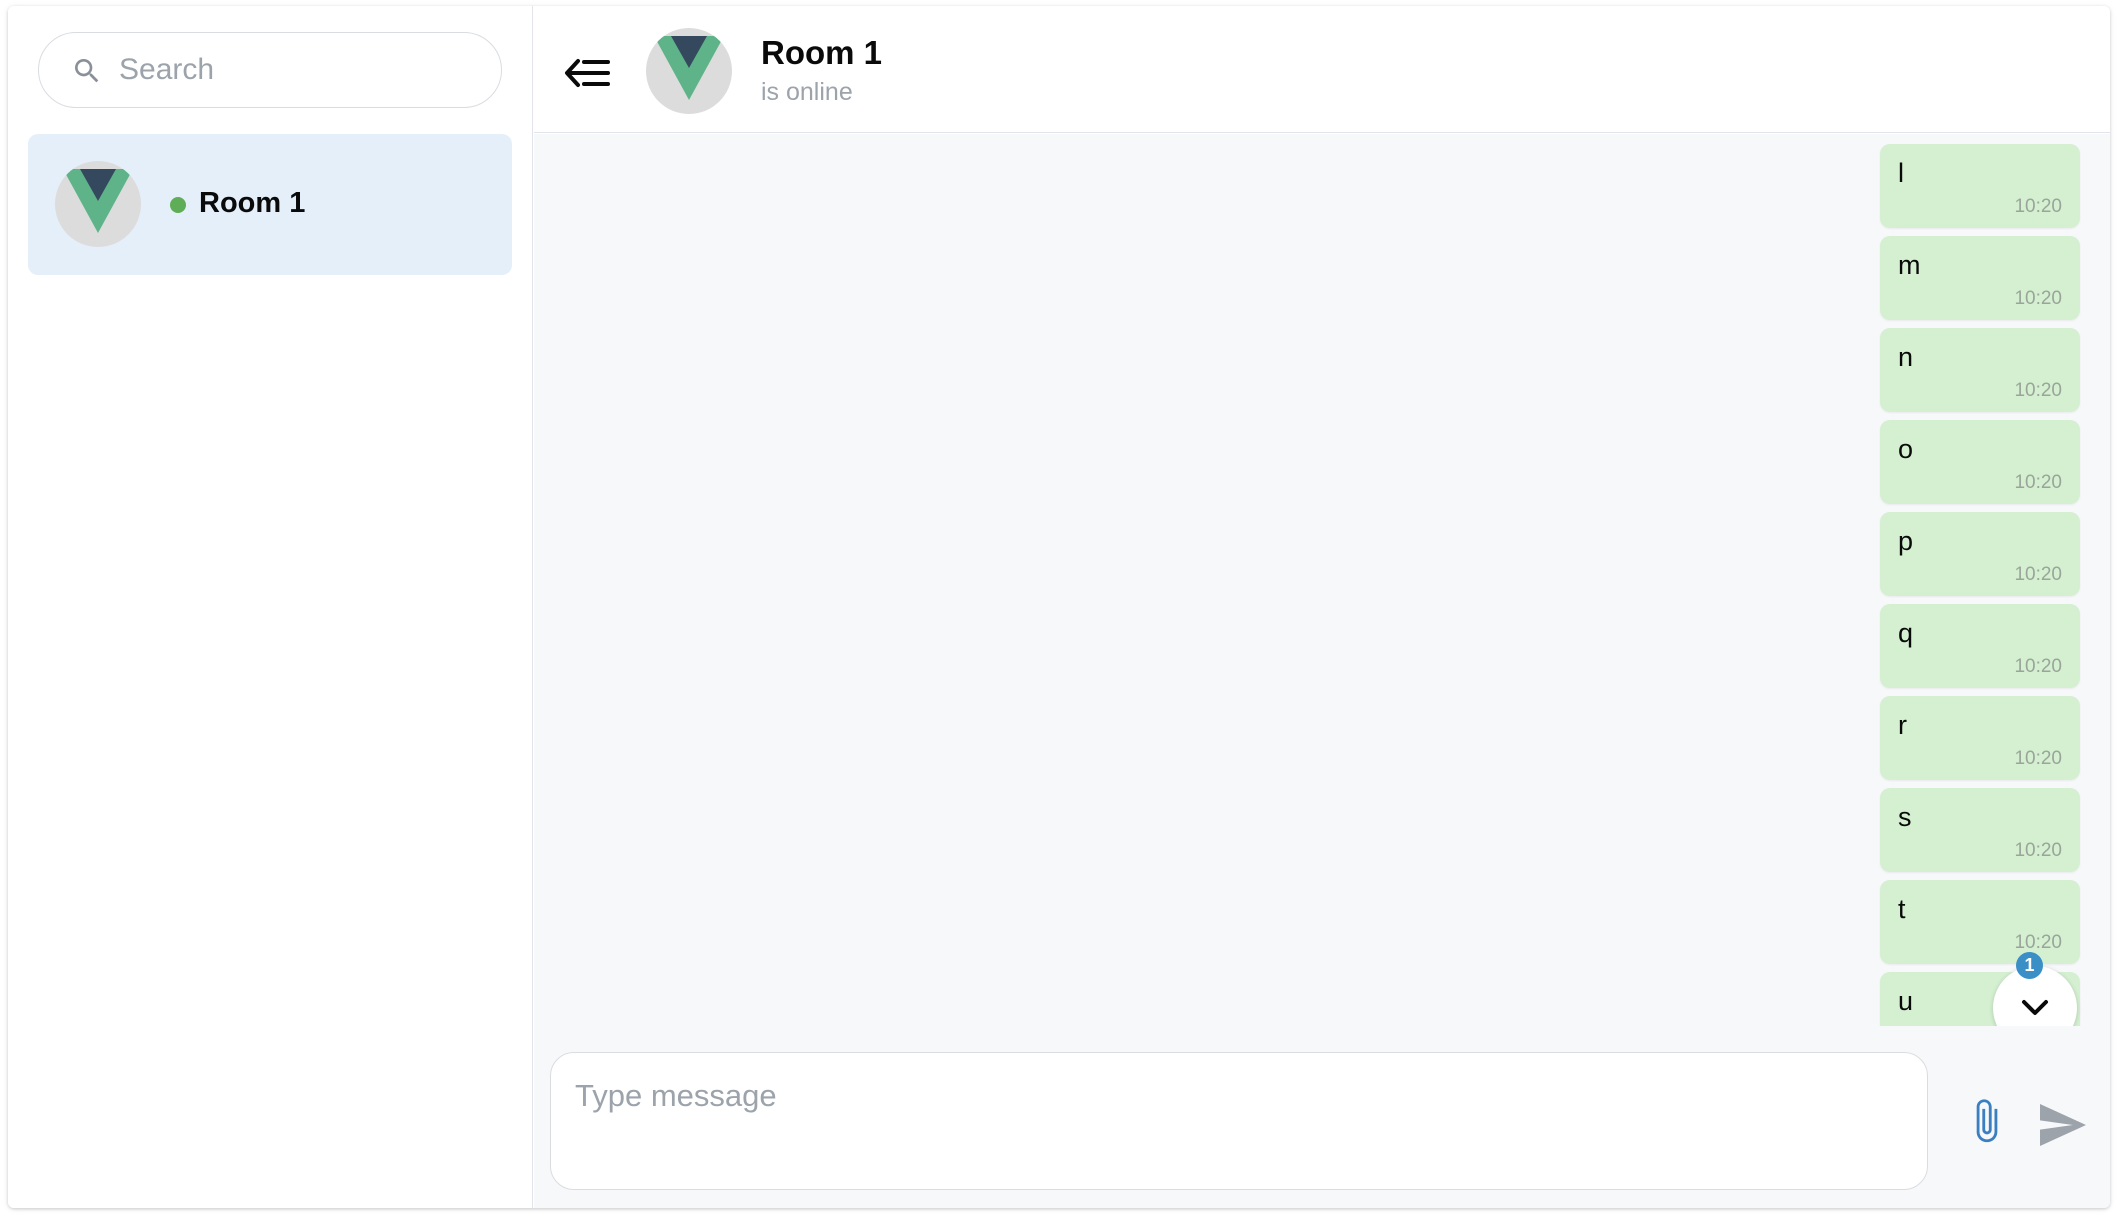 This screenshot has width=2118, height=1218. I want to click on message-text: m, so click(1909, 265).